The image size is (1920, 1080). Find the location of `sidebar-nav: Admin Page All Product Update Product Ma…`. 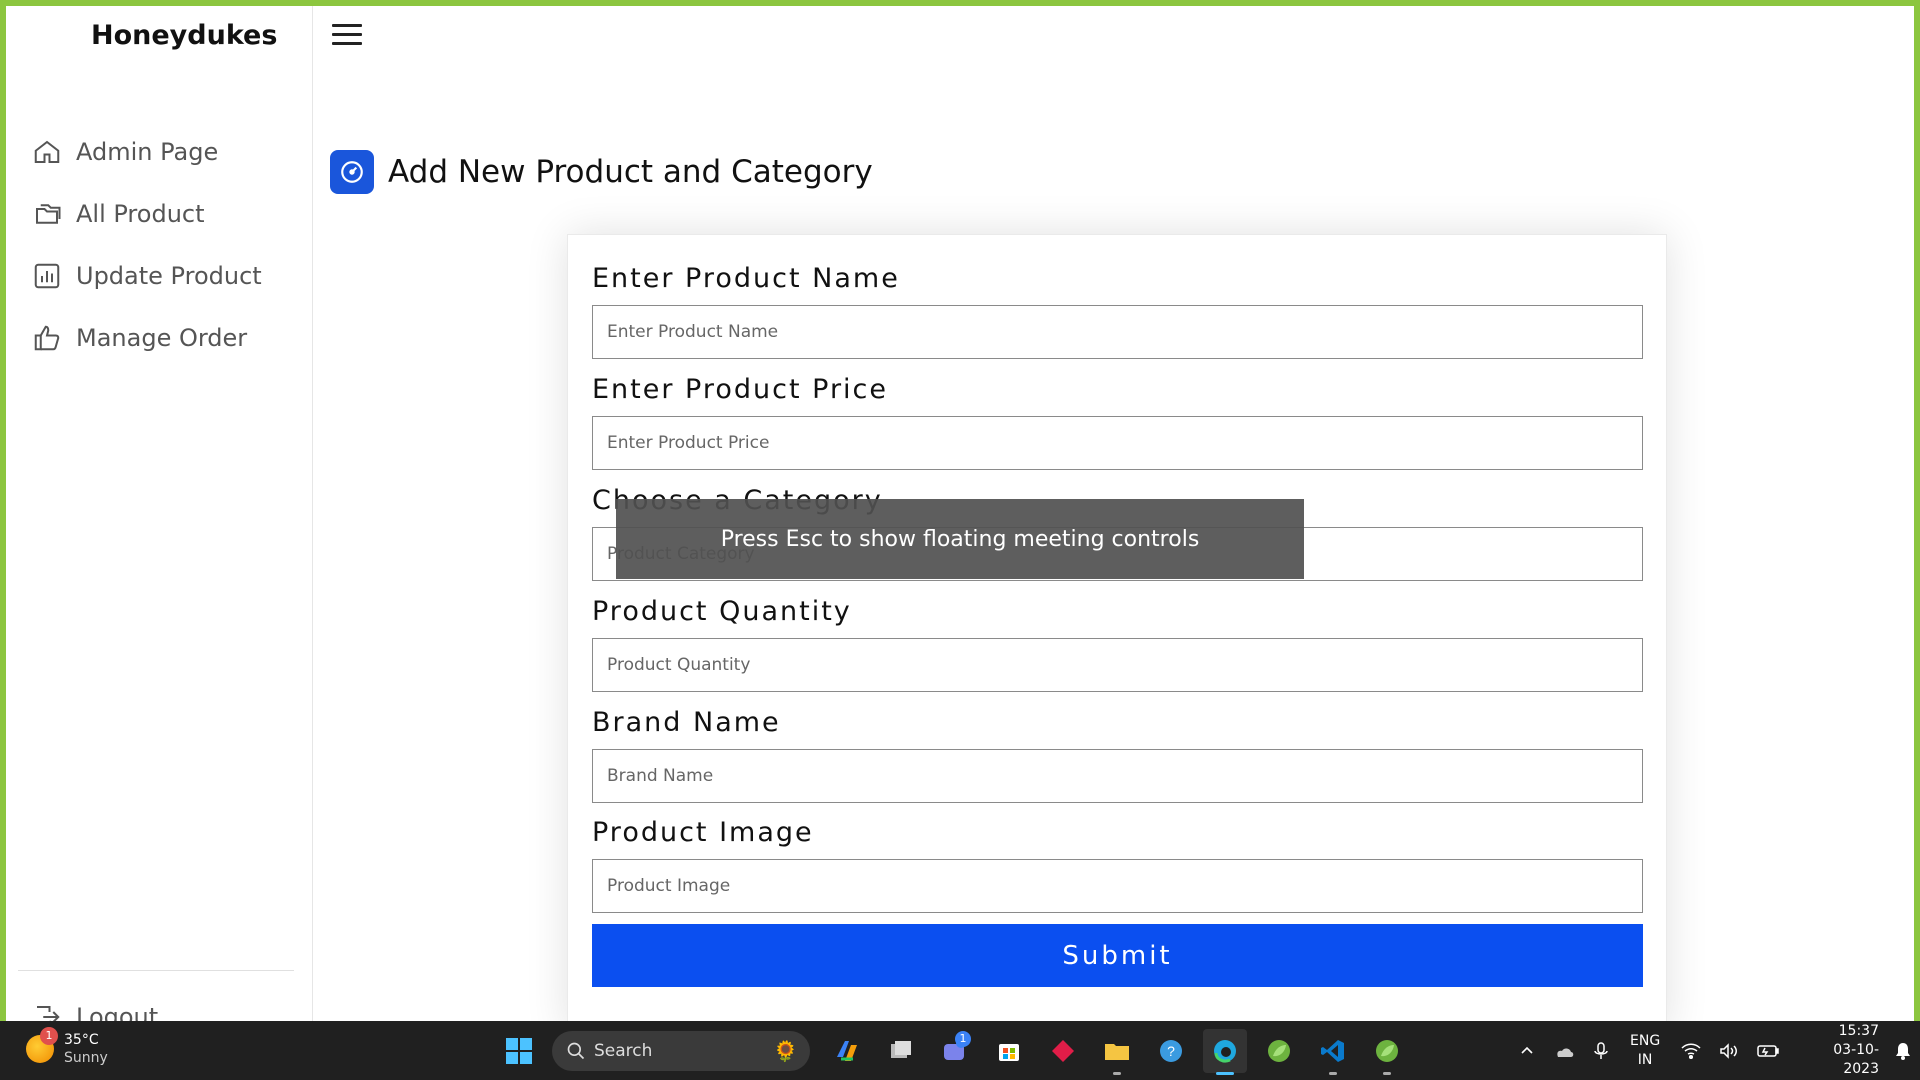

sidebar-nav: Admin Page All Product Update Product Ma… is located at coordinates (147, 245).